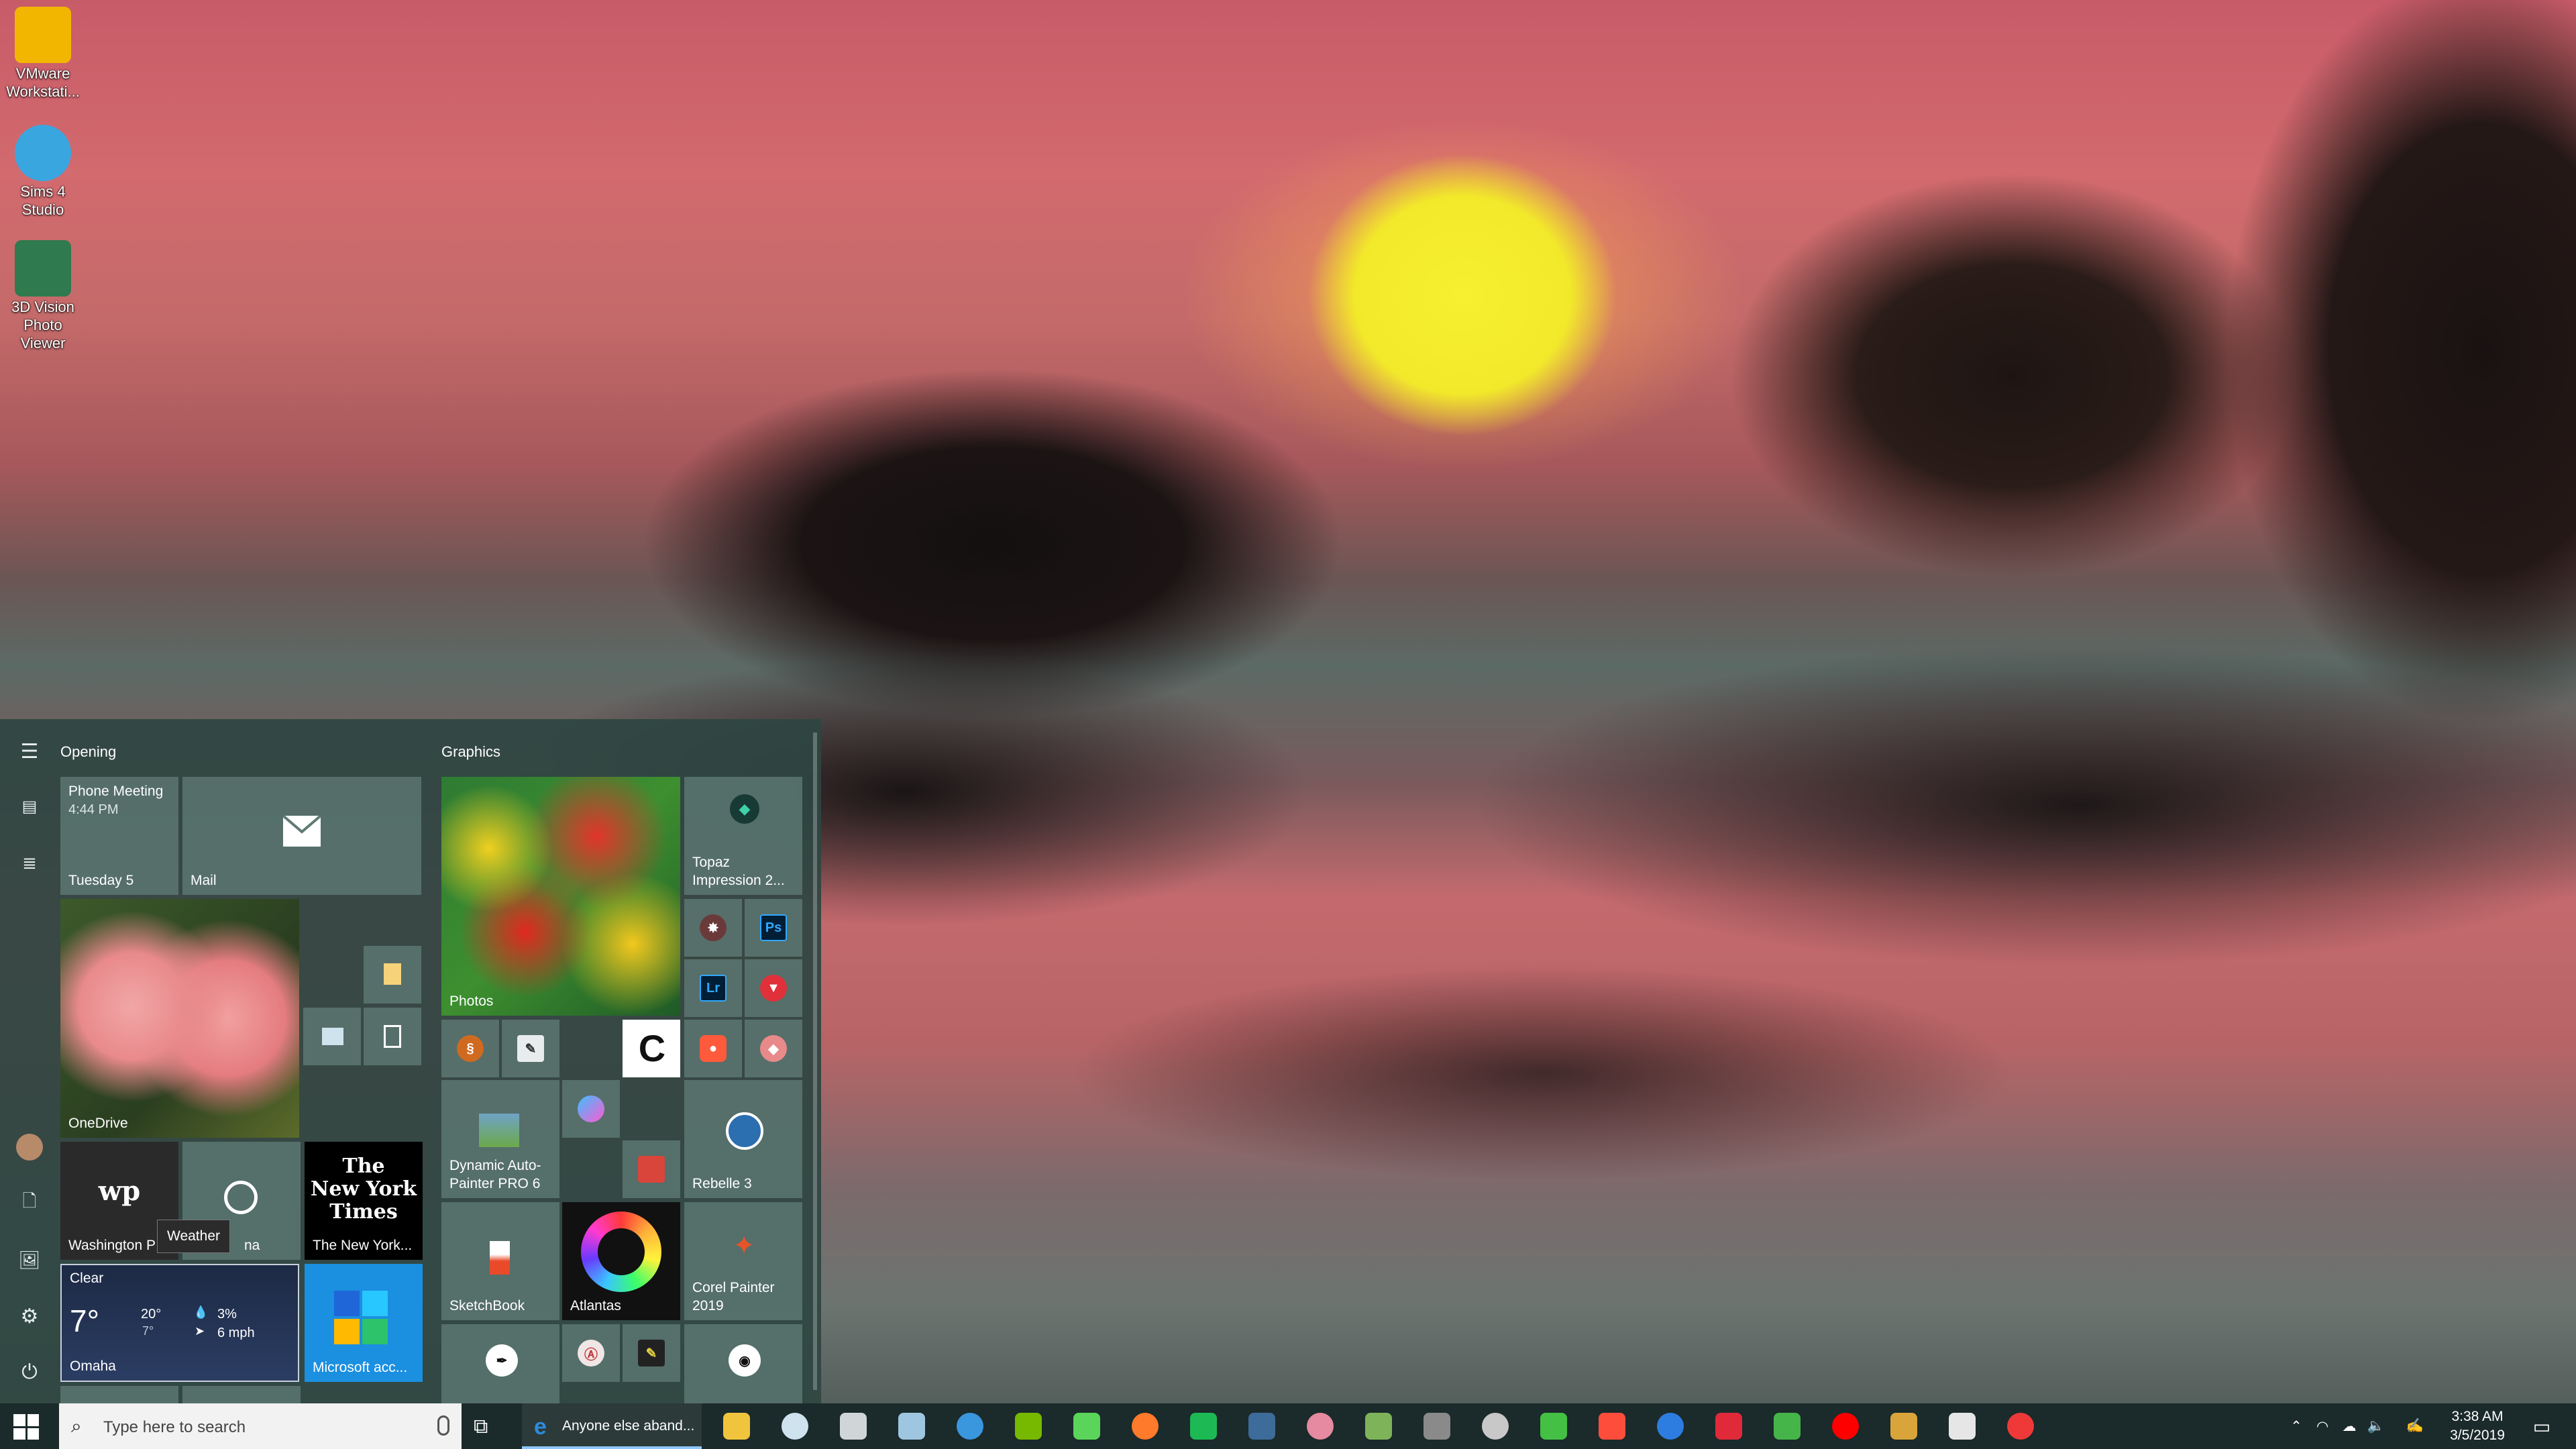  I want to click on clock-date: 3/5/2019, so click(2477, 1435).